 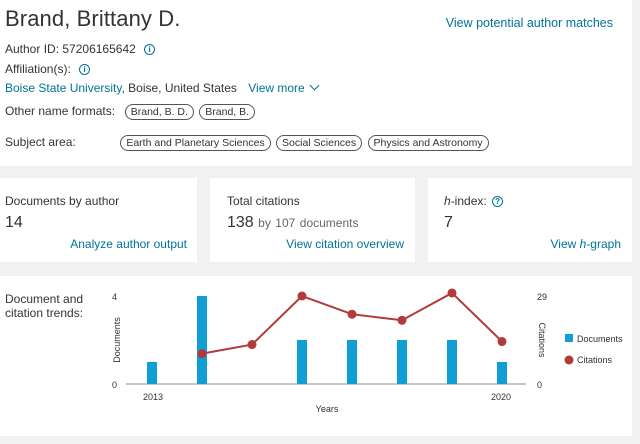 I want to click on y-right-axis-label: Citations, so click(x=542, y=340).